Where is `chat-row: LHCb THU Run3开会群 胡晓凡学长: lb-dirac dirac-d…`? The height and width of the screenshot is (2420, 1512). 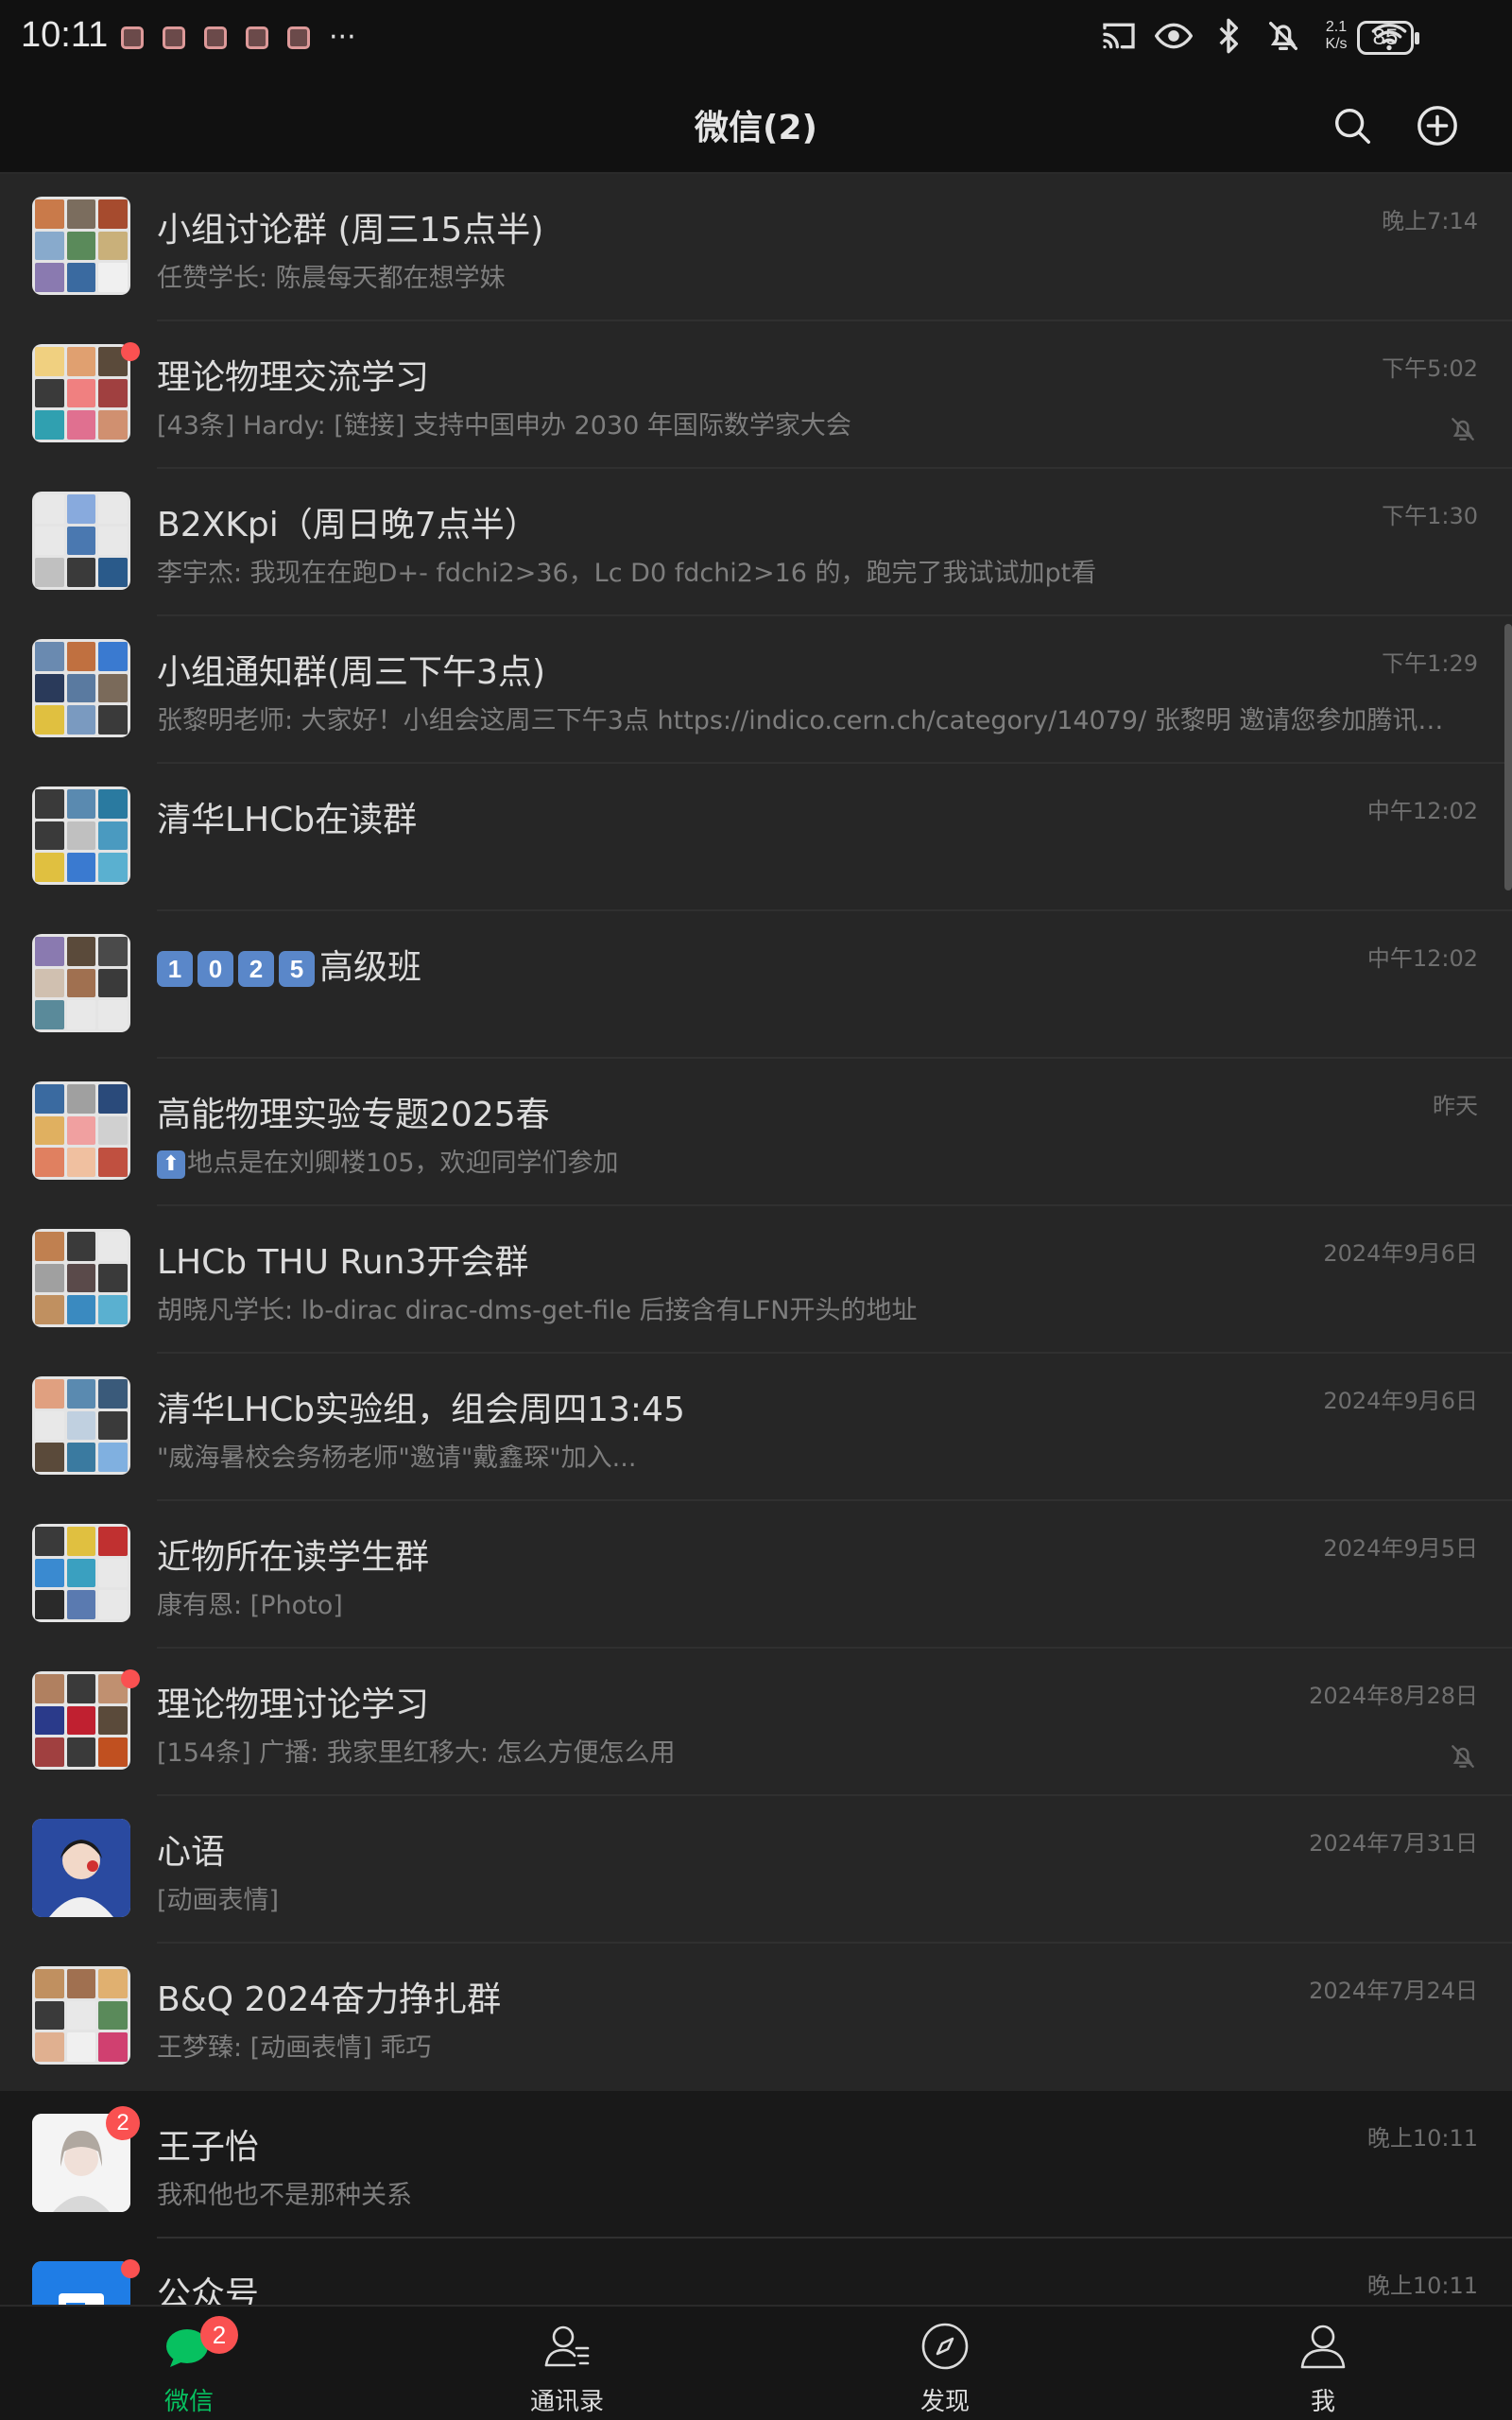
chat-row: LHCb THU Run3开会群 胡晓凡学长: lb-dirac dirac-d… is located at coordinates (756, 1280).